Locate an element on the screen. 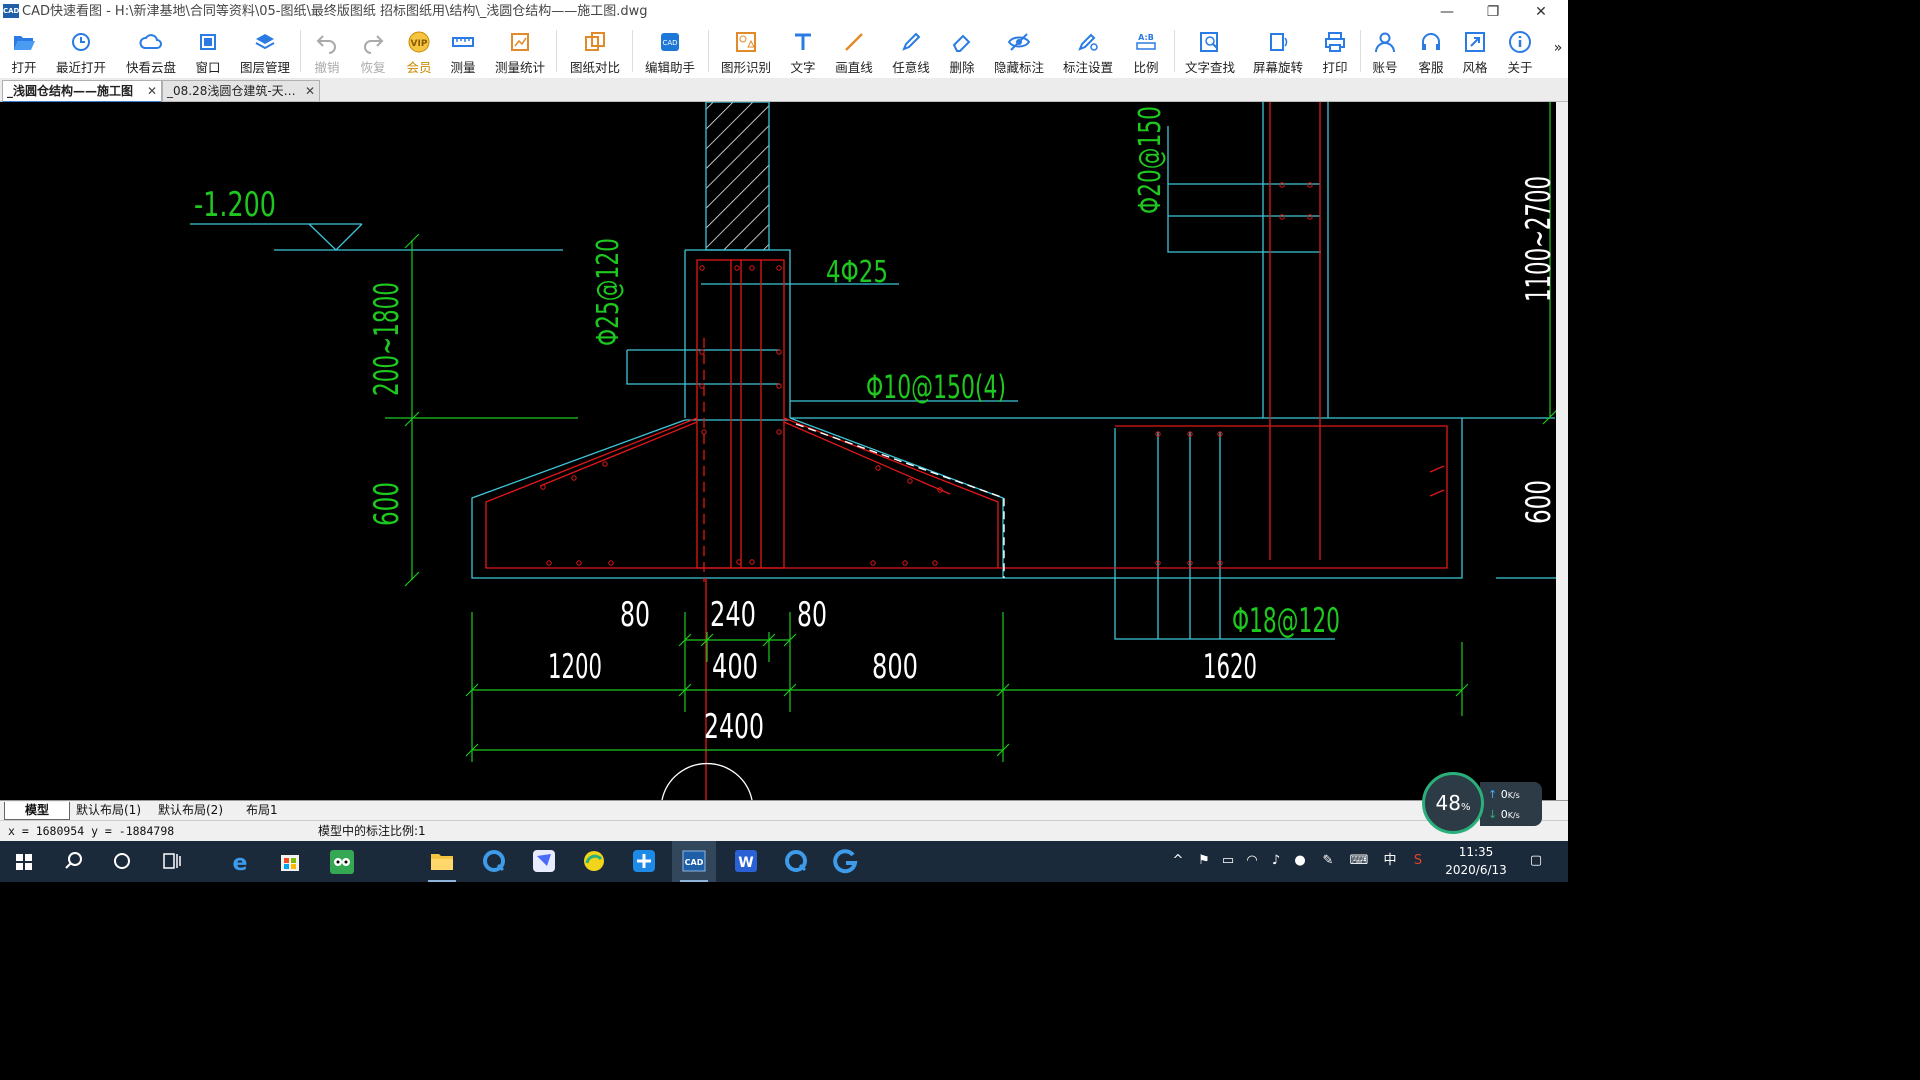 The image size is (1920, 1080). hide-eye-icon is located at coordinates (1019, 42).